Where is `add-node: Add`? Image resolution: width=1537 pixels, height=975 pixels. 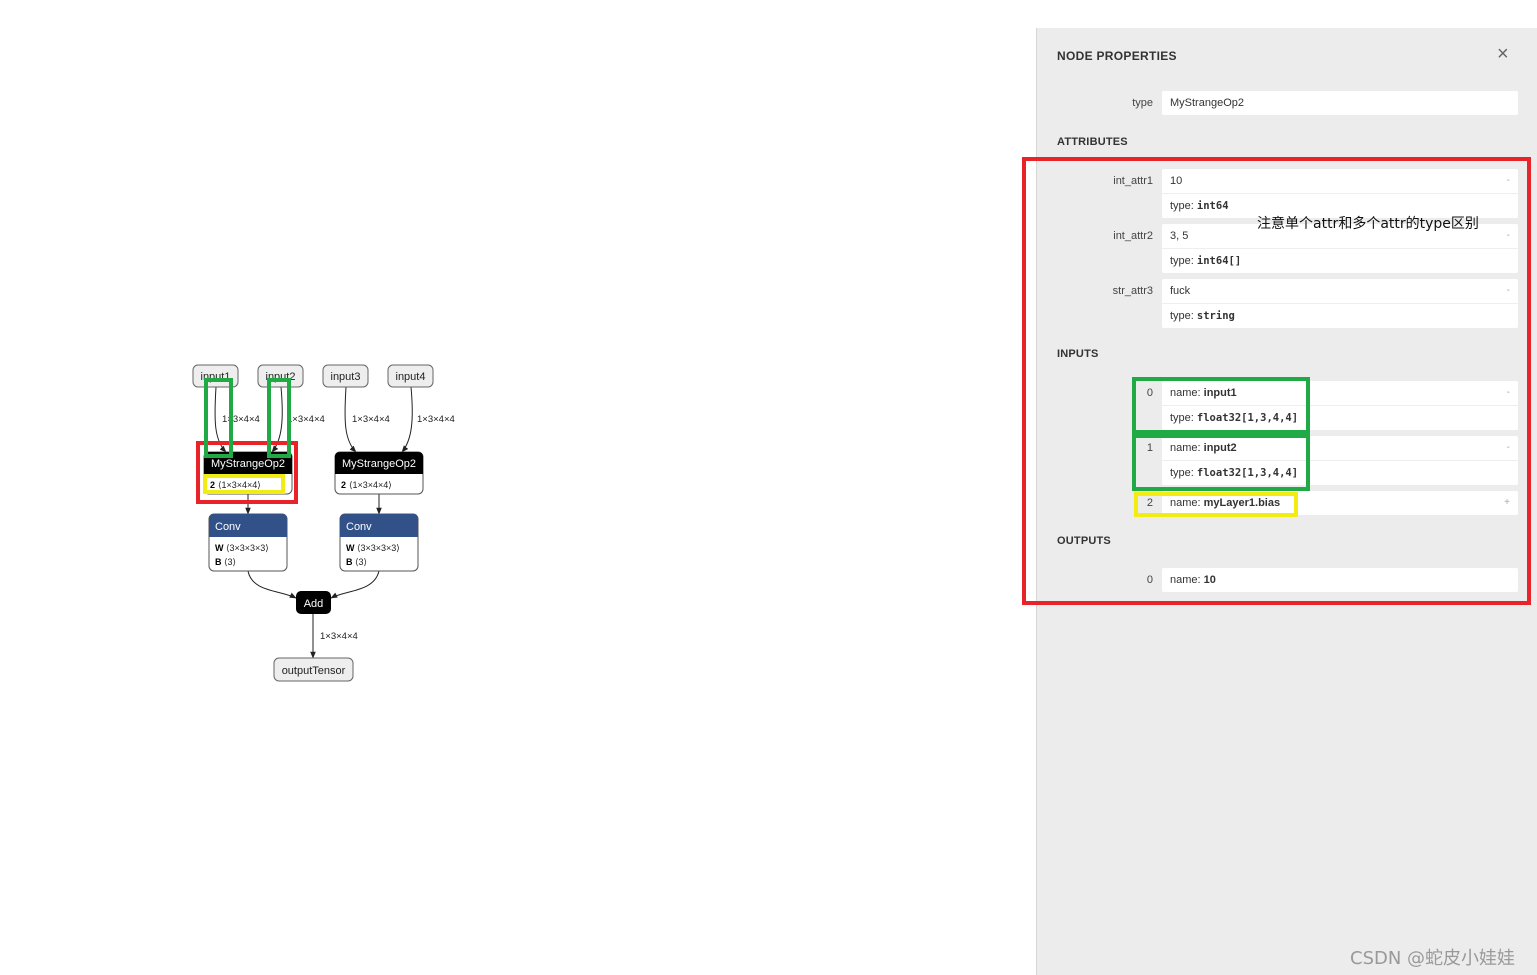
add-node: Add is located at coordinates (313, 602).